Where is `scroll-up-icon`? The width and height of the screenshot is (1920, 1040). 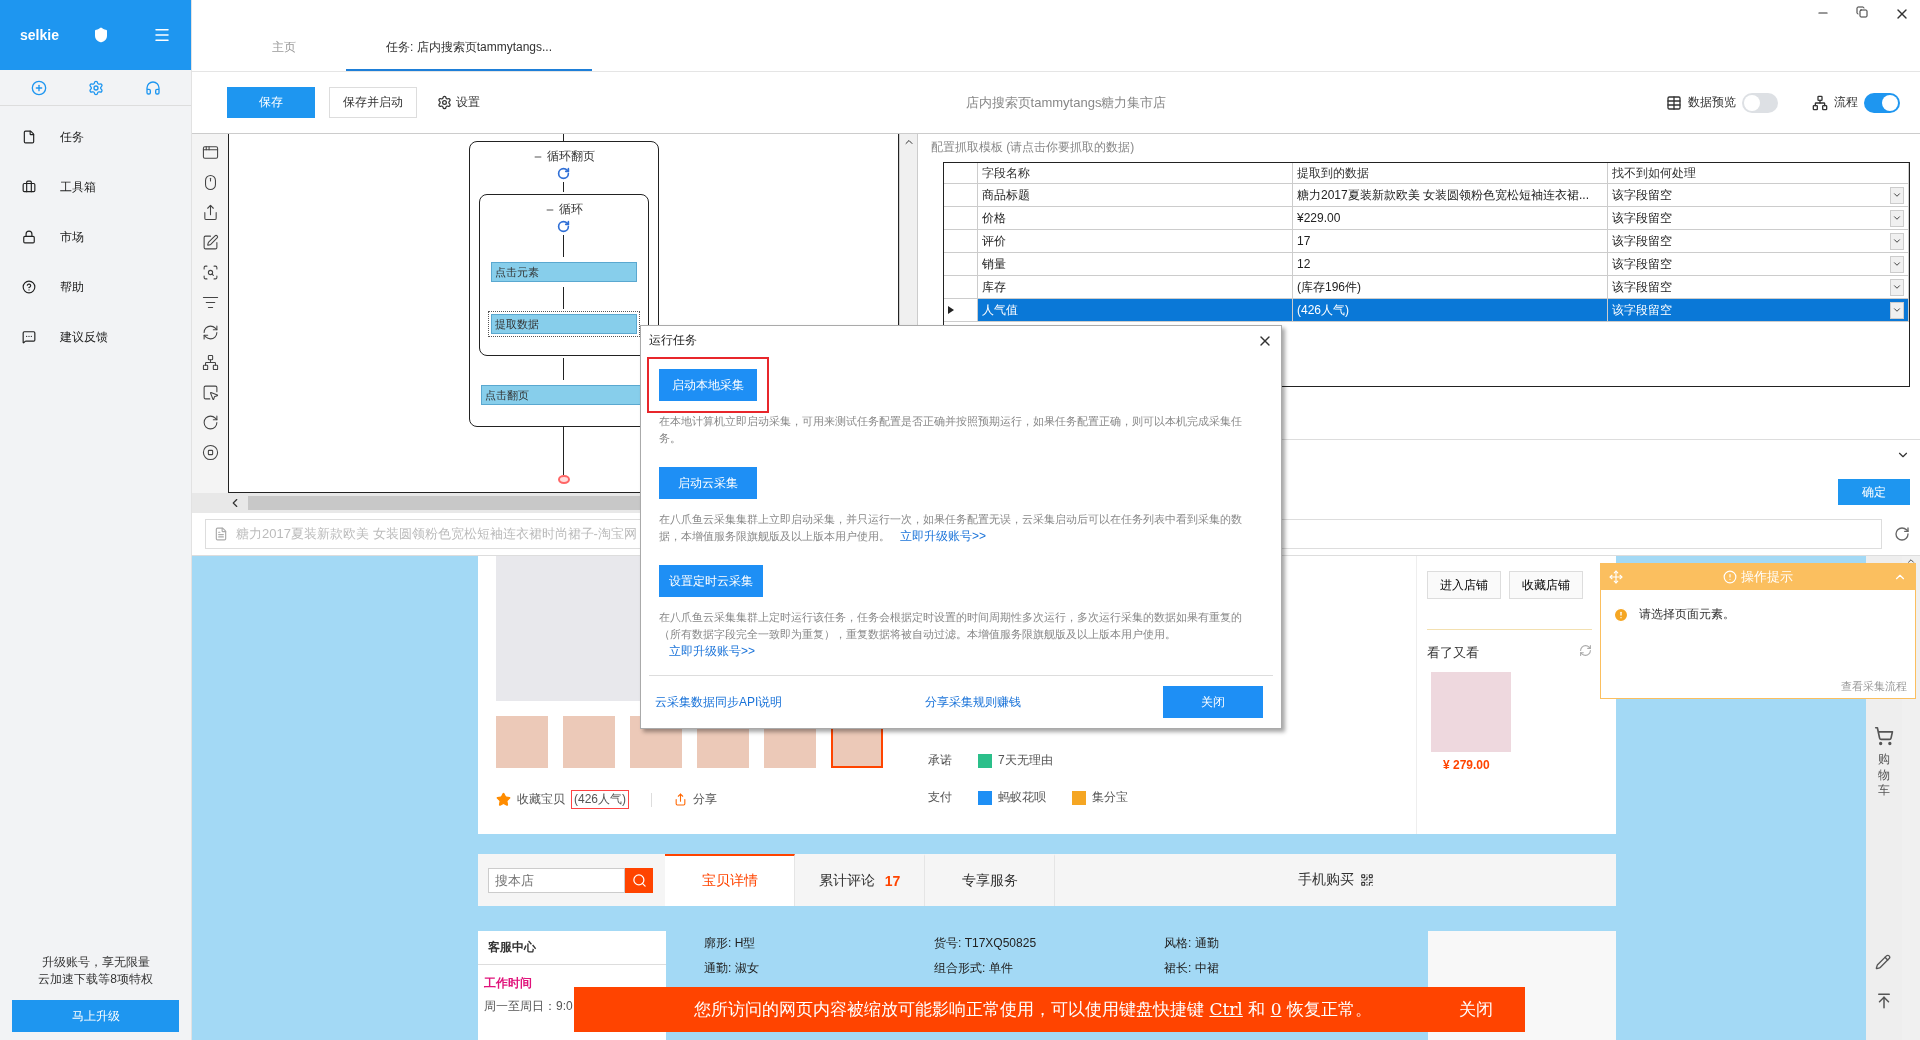 scroll-up-icon is located at coordinates (1911, 561).